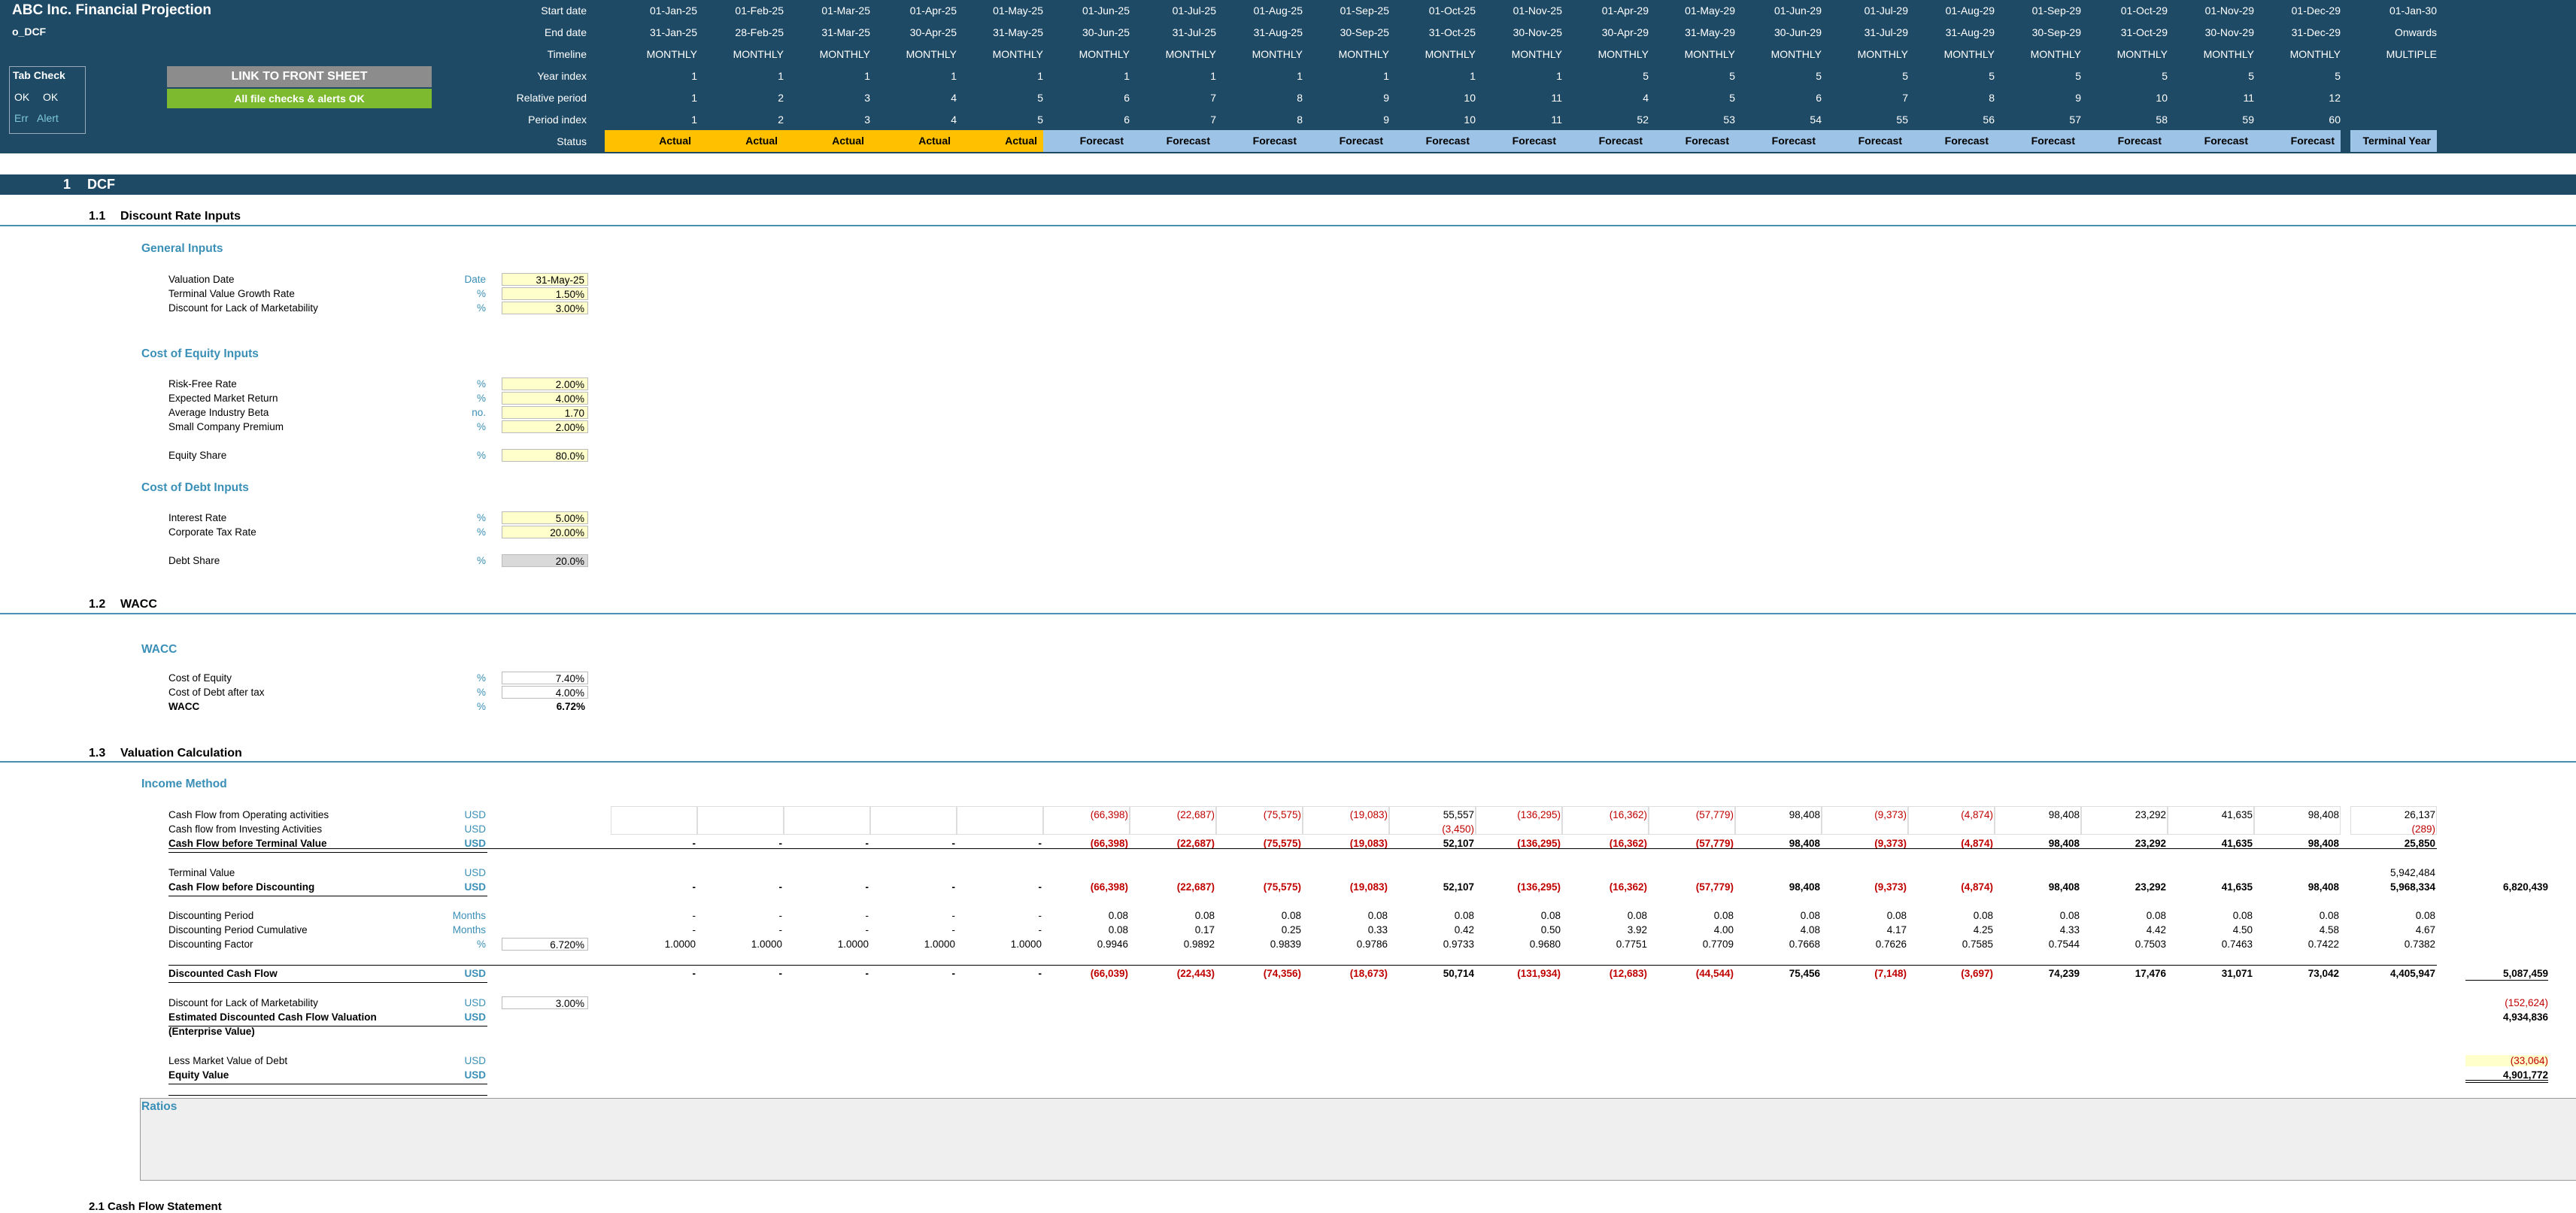 This screenshot has height=1213, width=2576. What do you see at coordinates (1106, 32) in the screenshot?
I see `header-cell: 30-Jun-25` at bounding box center [1106, 32].